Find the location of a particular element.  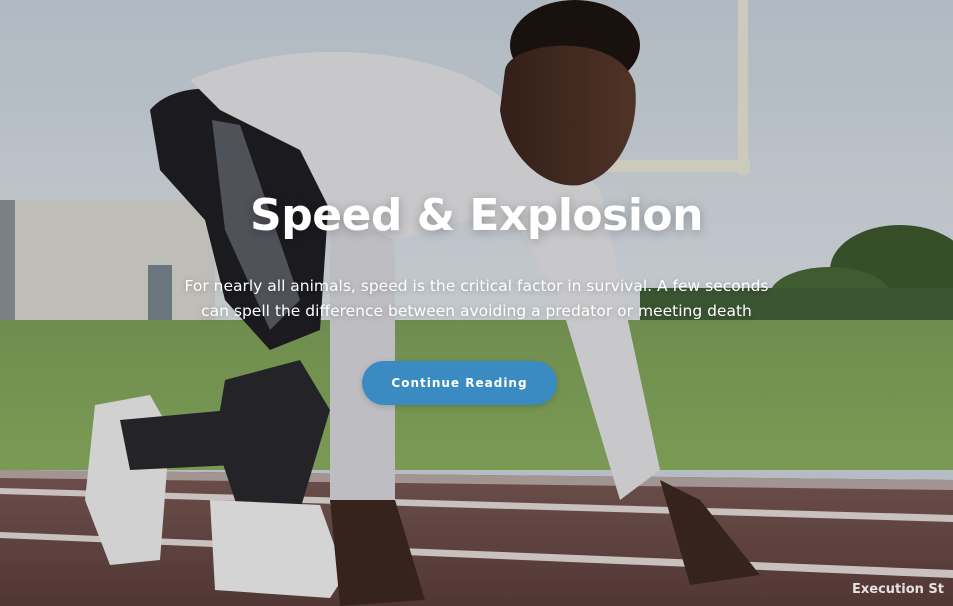

continue-reading-button: Continue Reading is located at coordinates (459, 383).